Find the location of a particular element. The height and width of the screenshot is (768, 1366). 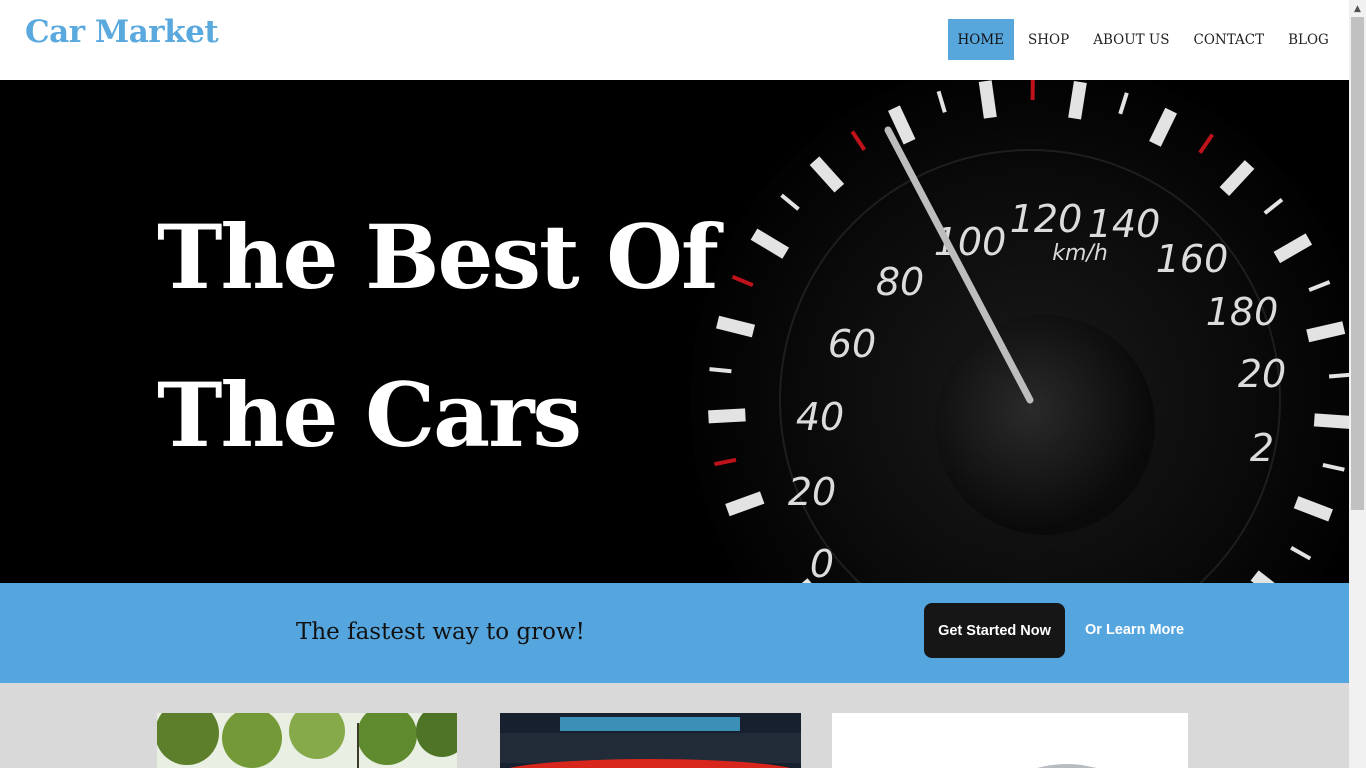

learn-more-link: Or Learn More is located at coordinates (1134, 630).